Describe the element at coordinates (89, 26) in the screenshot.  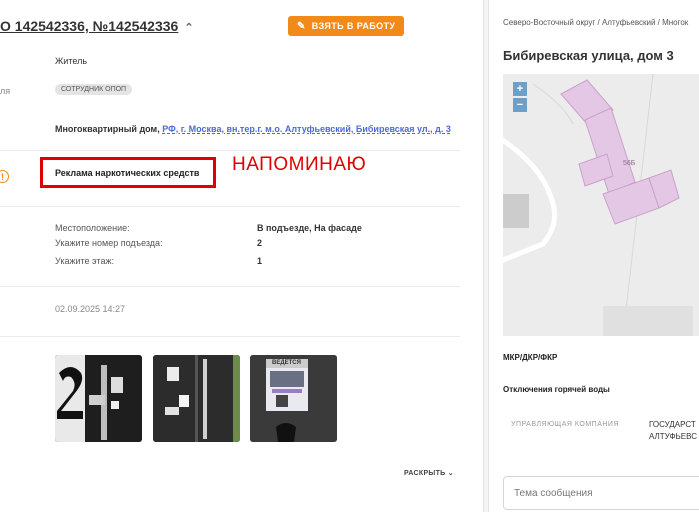
I see `request-title-text: О 142542336, №142542336` at that location.